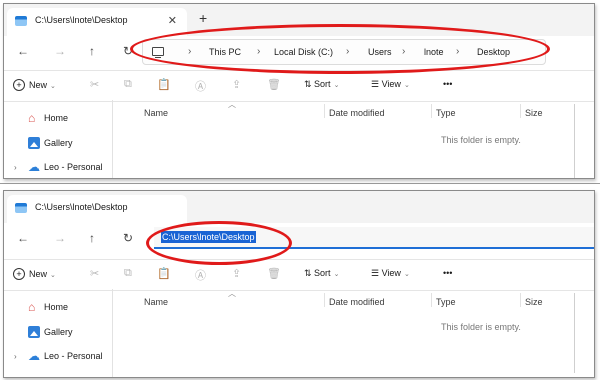 The width and height of the screenshot is (600, 380). What do you see at coordinates (493, 52) in the screenshot?
I see `breadcrumb-desktop: Desktop` at bounding box center [493, 52].